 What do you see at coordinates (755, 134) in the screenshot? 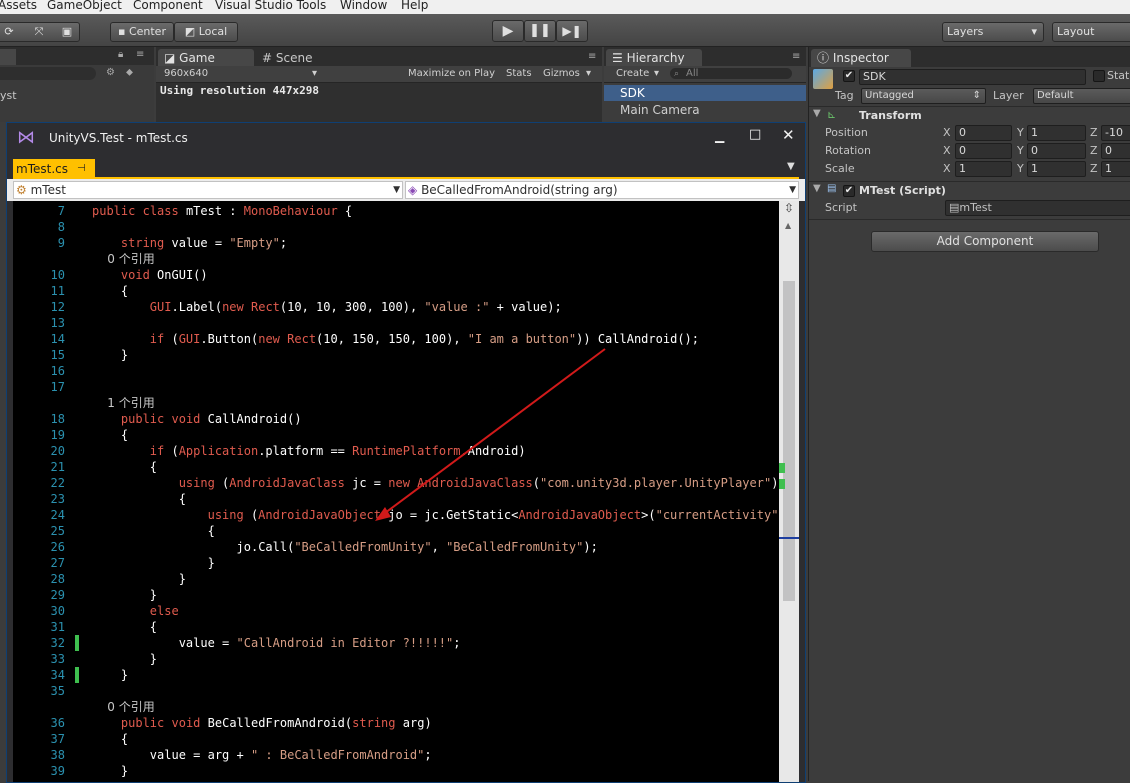
I see `maximize-icon: □` at bounding box center [755, 134].